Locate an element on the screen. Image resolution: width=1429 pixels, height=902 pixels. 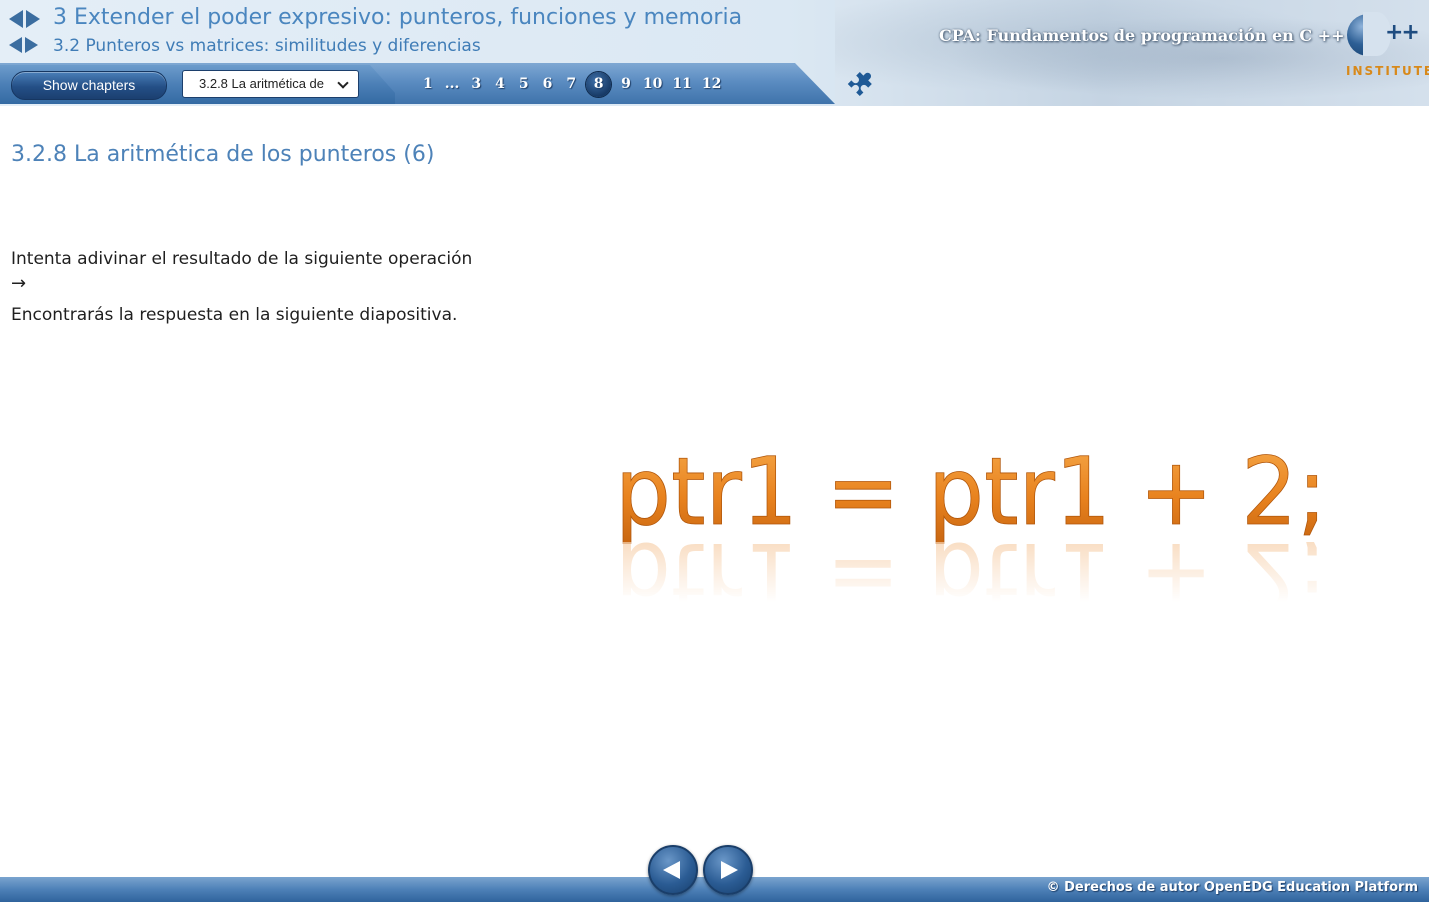
code-expression: ptr1 = ptr1 + 2; is located at coordinates (971, 492).